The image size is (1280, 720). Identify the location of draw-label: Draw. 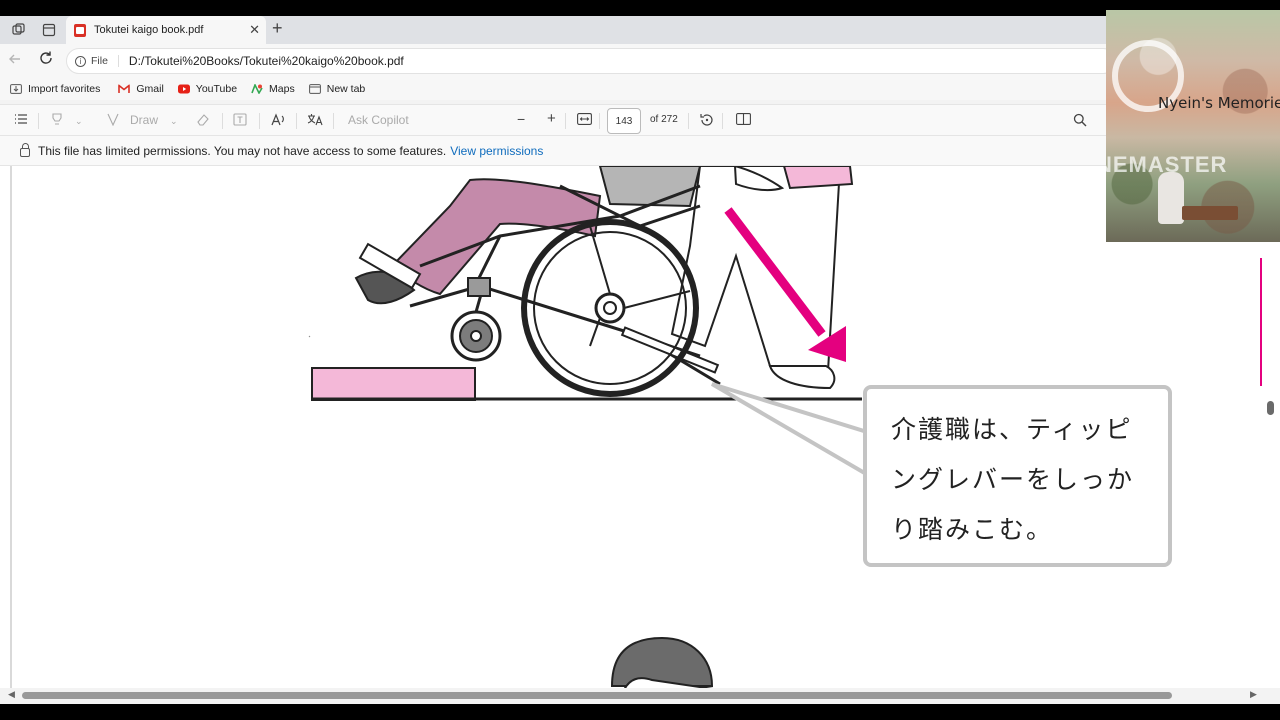
(144, 120).